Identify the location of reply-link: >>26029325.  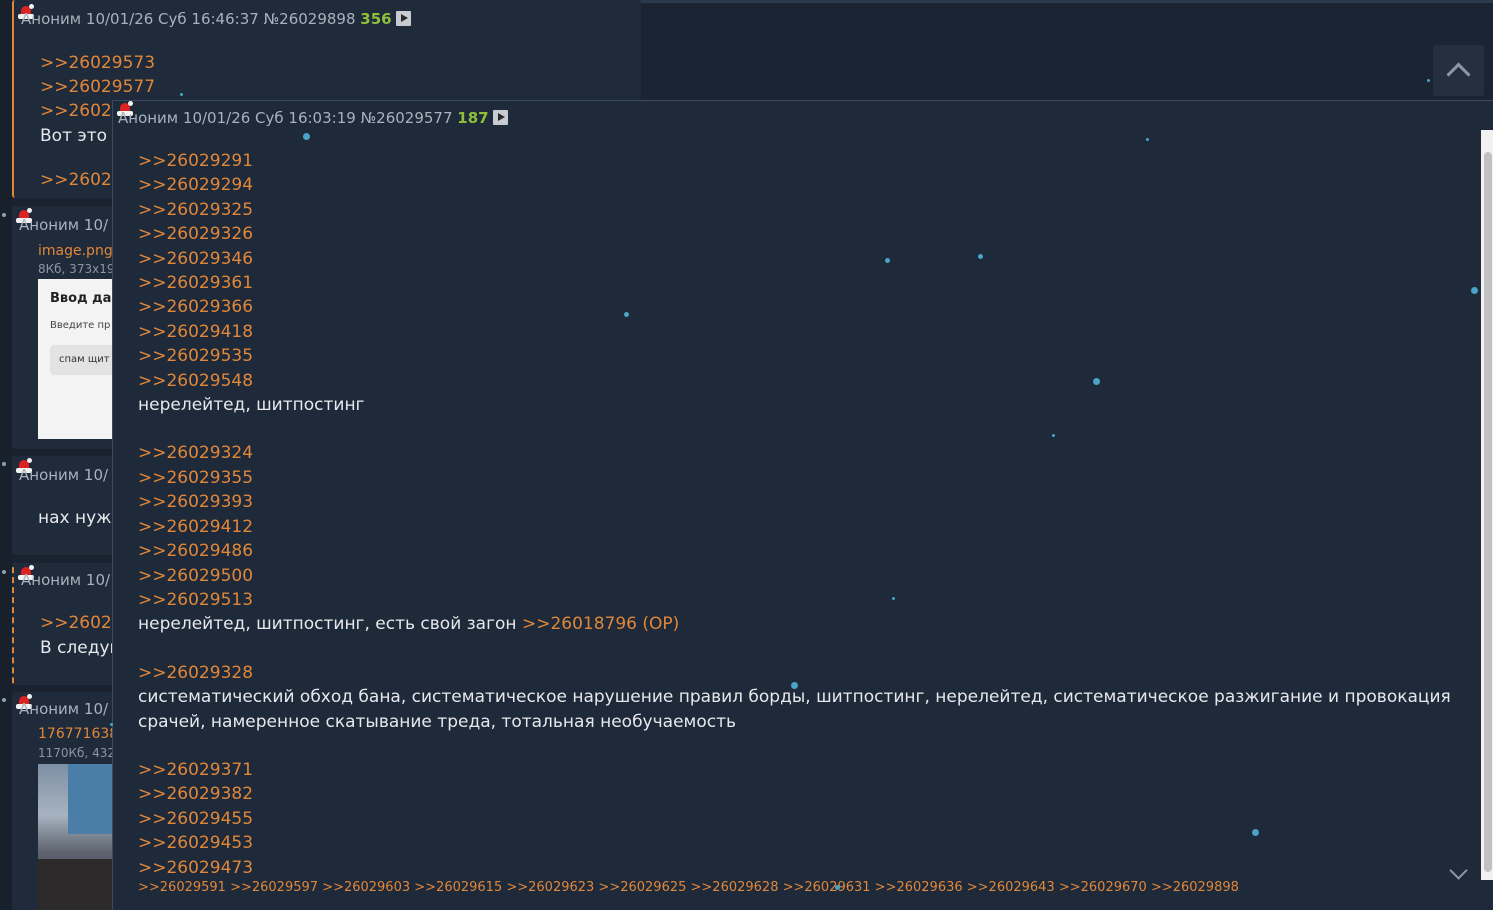
(798, 210).